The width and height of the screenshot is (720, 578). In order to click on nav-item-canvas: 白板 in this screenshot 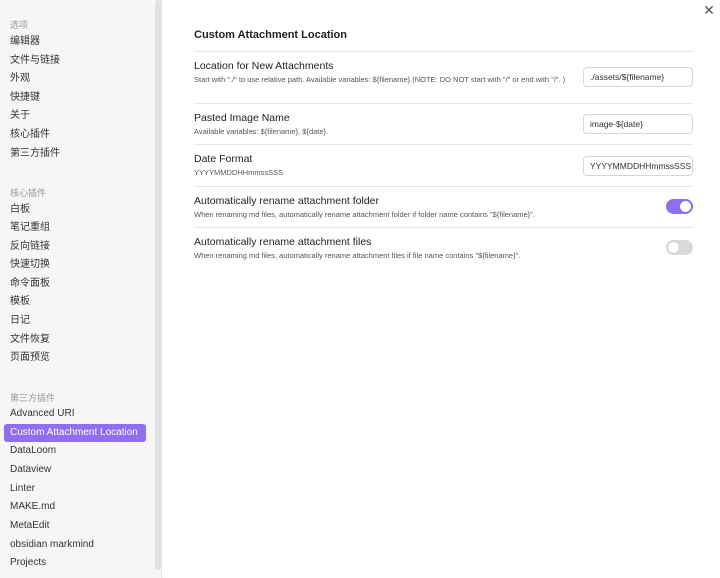, I will do `click(75, 210)`.